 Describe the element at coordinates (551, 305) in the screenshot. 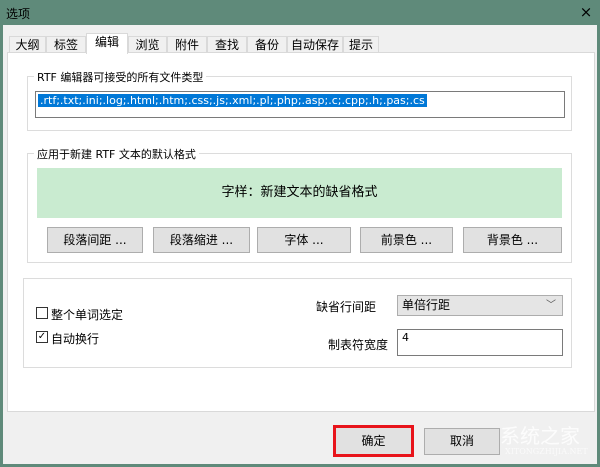

I see `chevron-down-icon: ﹀` at that location.